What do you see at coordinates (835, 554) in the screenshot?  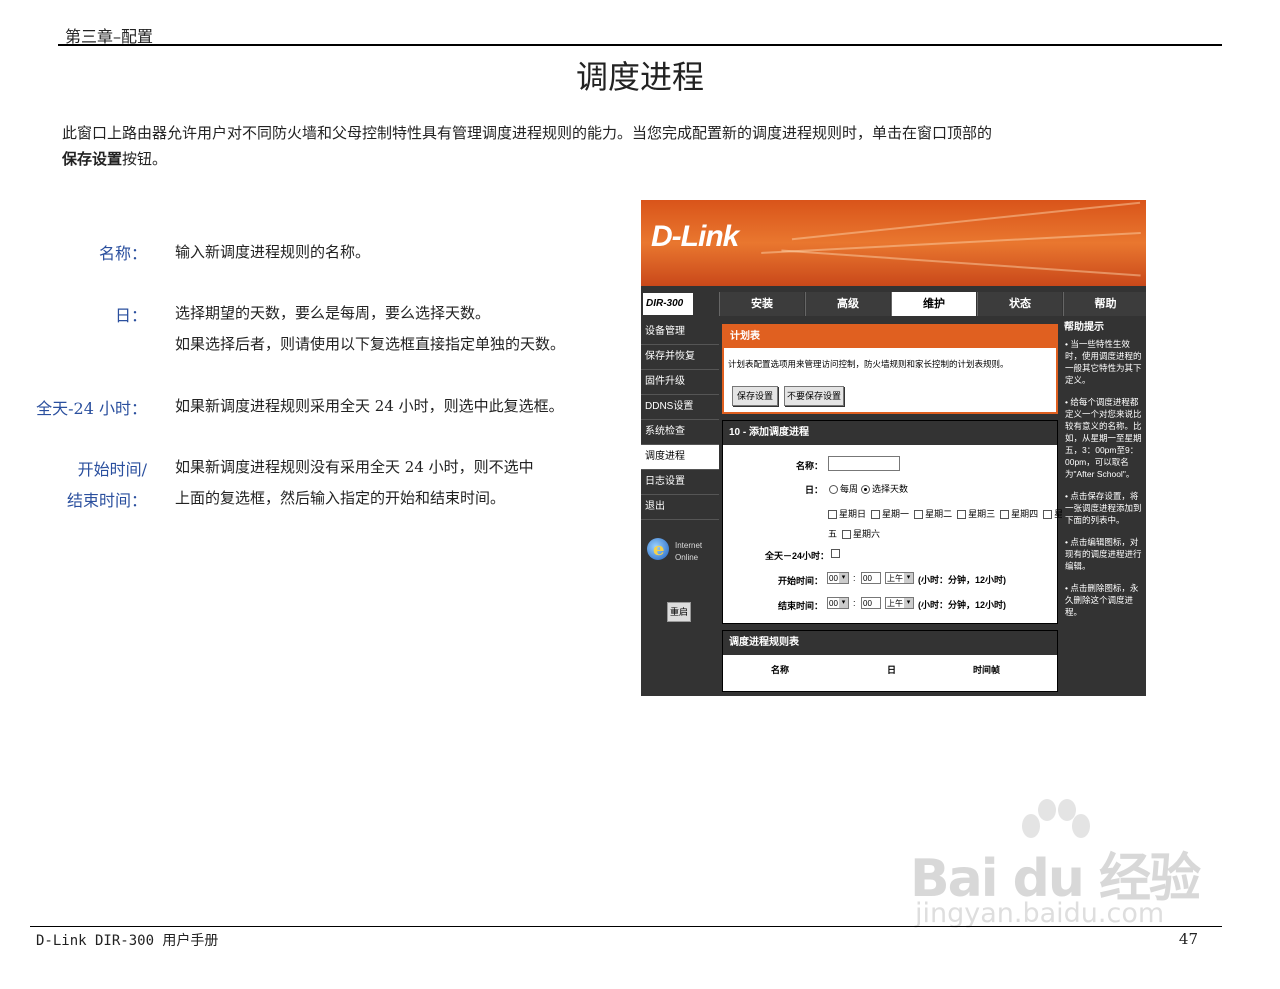 I see `allday-checkbox` at bounding box center [835, 554].